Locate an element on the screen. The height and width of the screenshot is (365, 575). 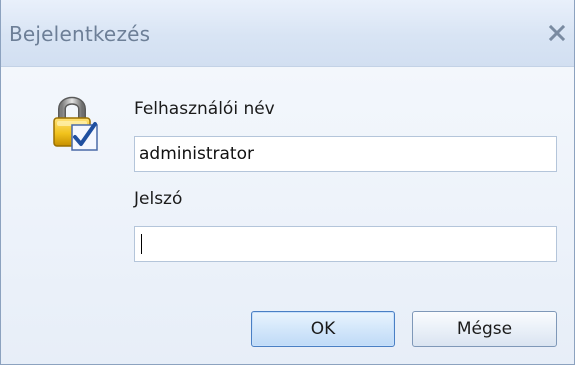
dialog-title: Bejelentkezés is located at coordinates (80, 34).